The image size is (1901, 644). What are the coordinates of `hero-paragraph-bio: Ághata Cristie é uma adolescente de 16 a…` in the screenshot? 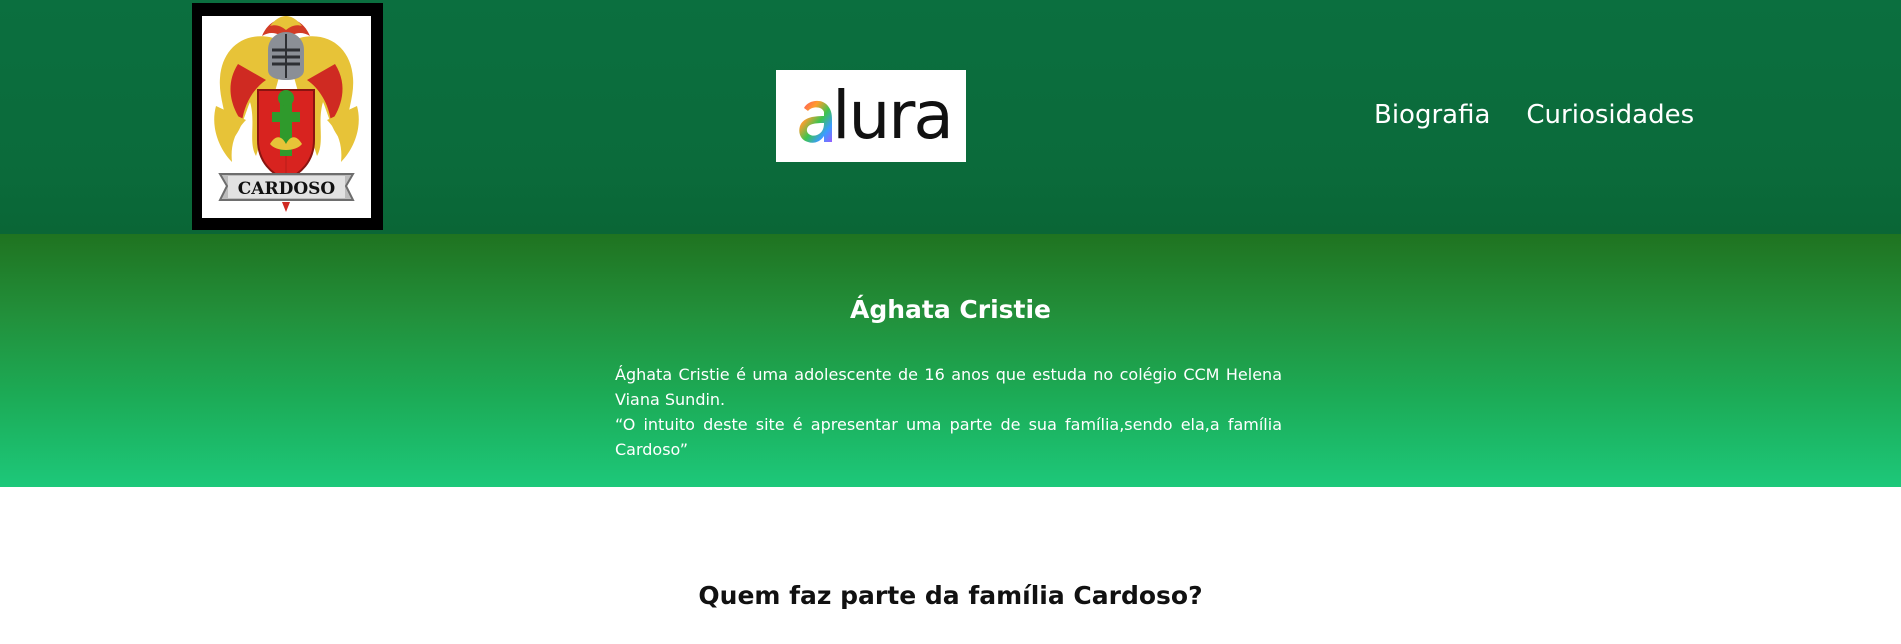 It's located at (948, 387).